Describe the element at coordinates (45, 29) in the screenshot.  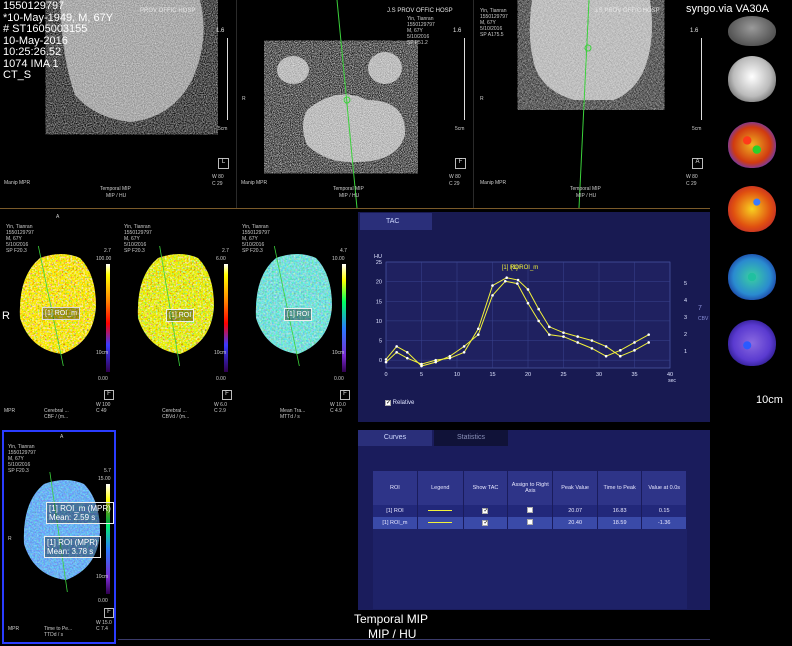
I see `overlay-line: # ST1605003155` at that location.